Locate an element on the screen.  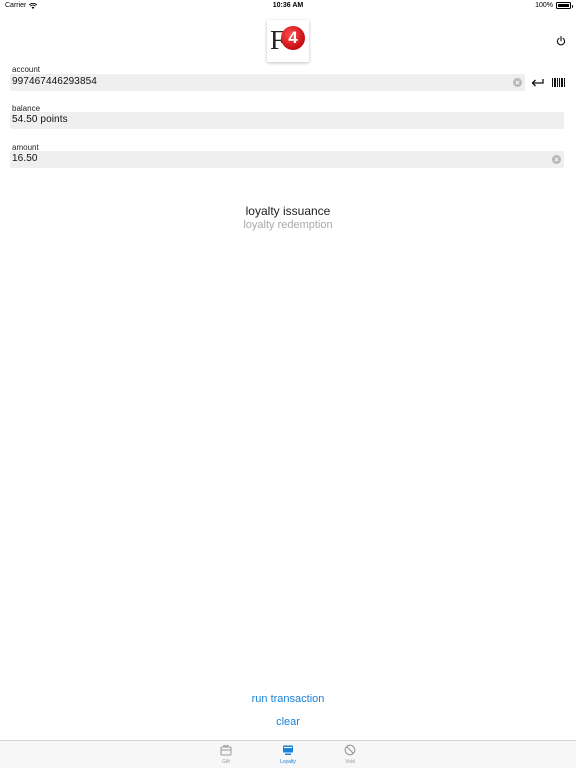
void-icon is located at coordinates (350, 750).